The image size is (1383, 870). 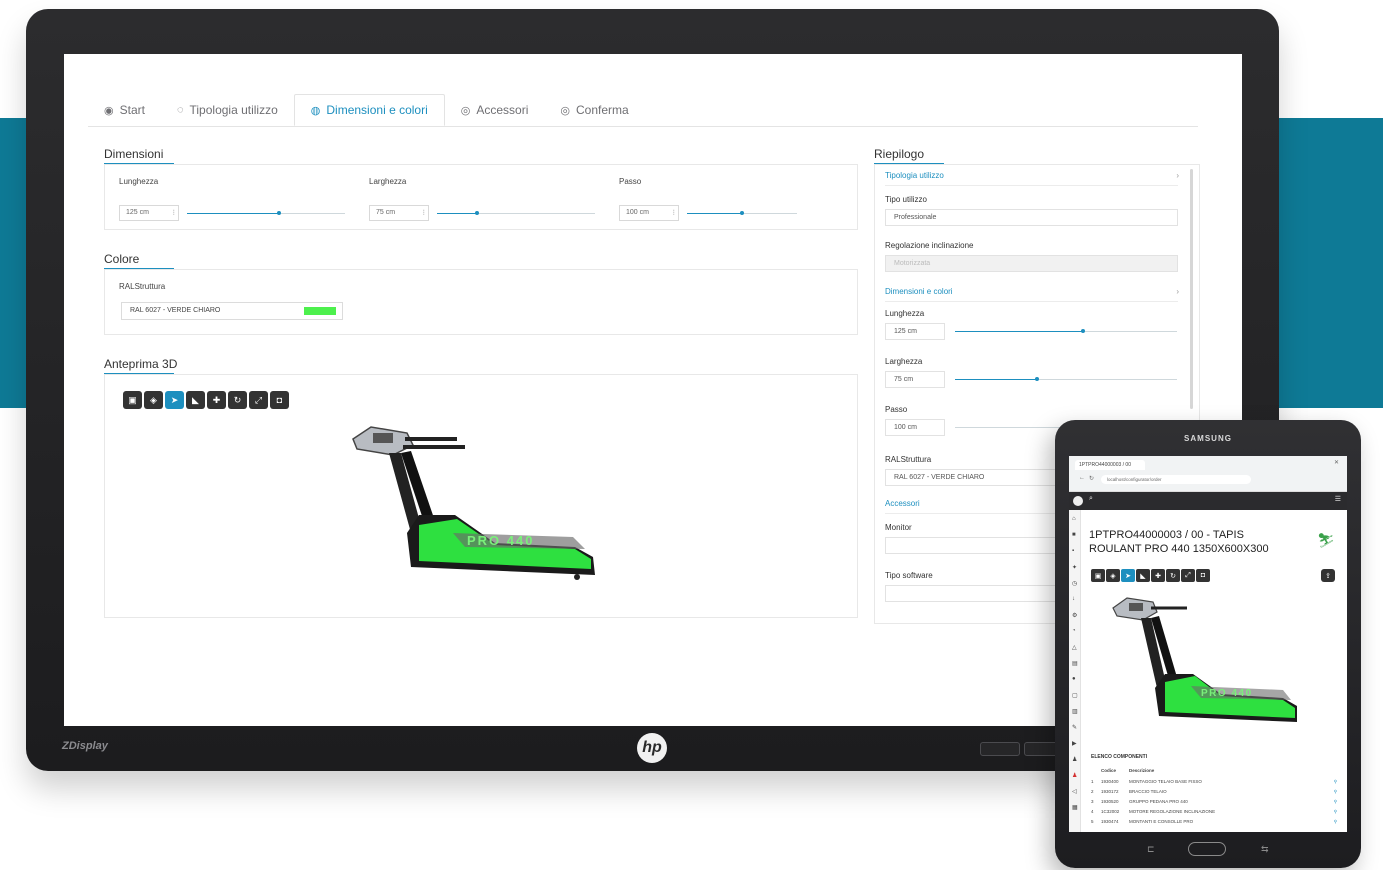 What do you see at coordinates (1265, 849) in the screenshot?
I see `back-key: ⇆` at bounding box center [1265, 849].